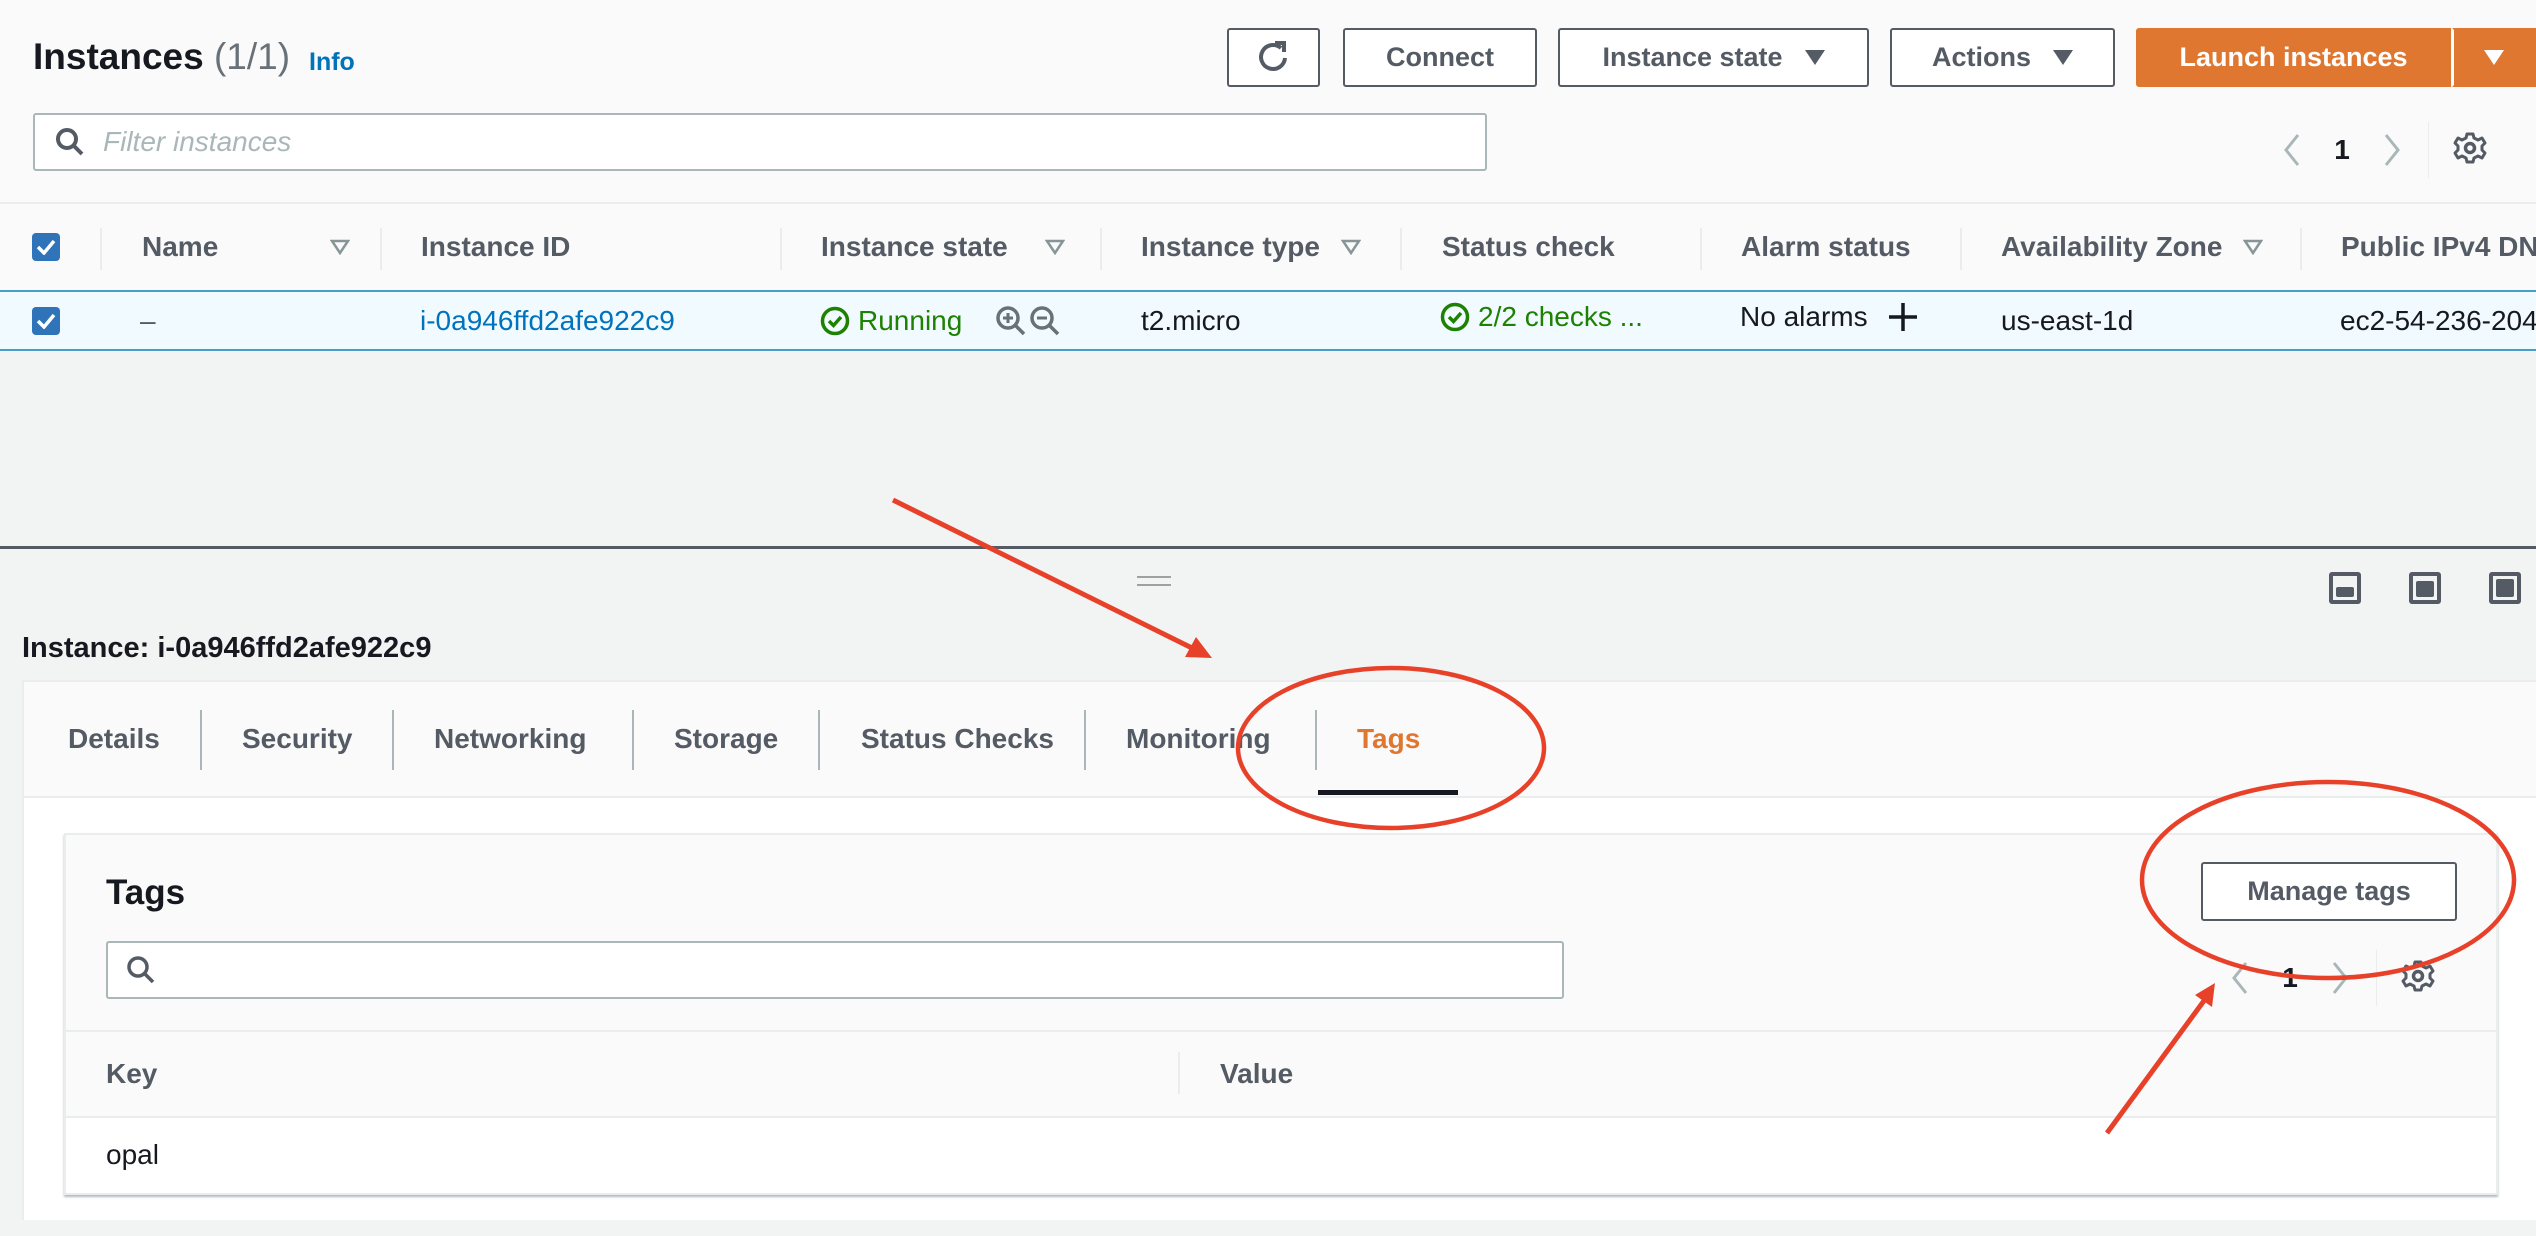 The height and width of the screenshot is (1236, 2536). What do you see at coordinates (1045, 321) in the screenshot?
I see `zoom-out-icon` at bounding box center [1045, 321].